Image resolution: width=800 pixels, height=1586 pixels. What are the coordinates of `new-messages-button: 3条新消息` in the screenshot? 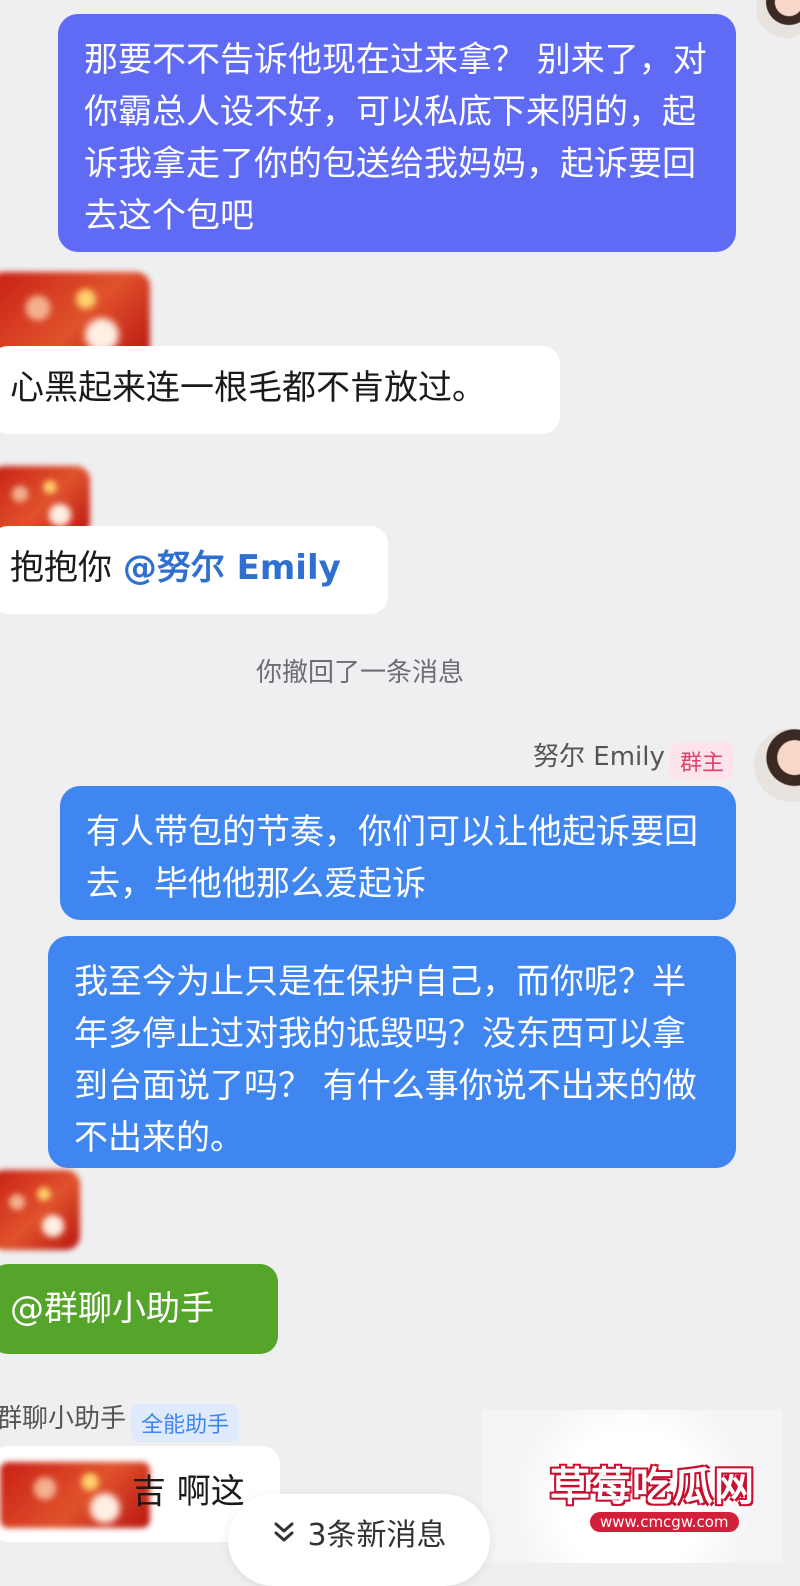 It's located at (359, 1540).